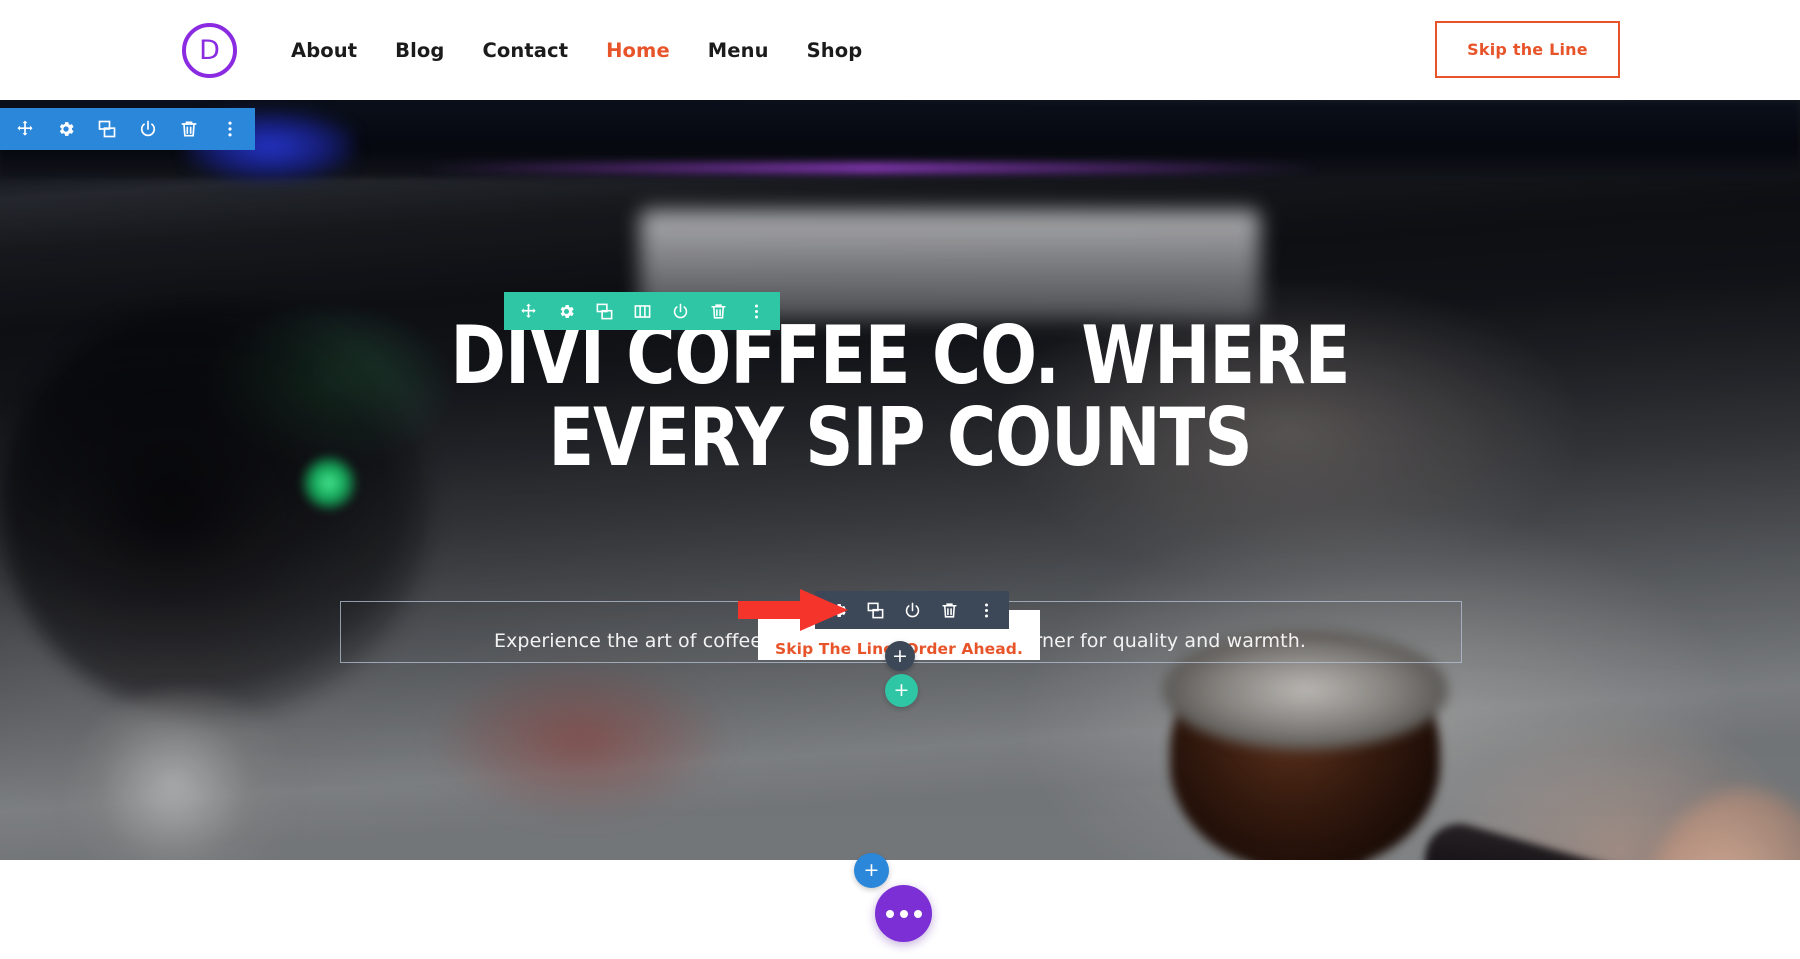 This screenshot has height=959, width=1800. Describe the element at coordinates (148, 129) in the screenshot. I see `section-power-icon` at that location.